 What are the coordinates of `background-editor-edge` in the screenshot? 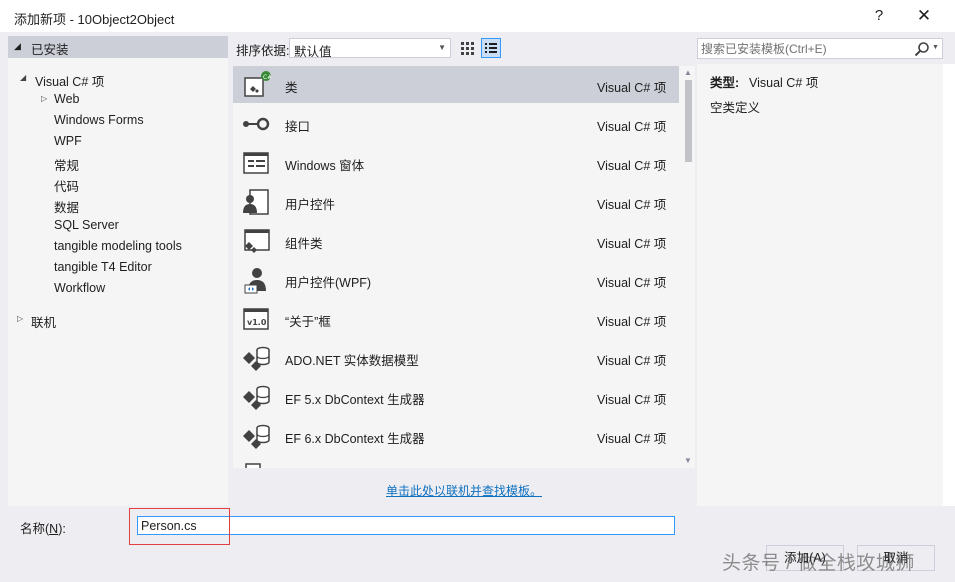 It's located at (949, 285).